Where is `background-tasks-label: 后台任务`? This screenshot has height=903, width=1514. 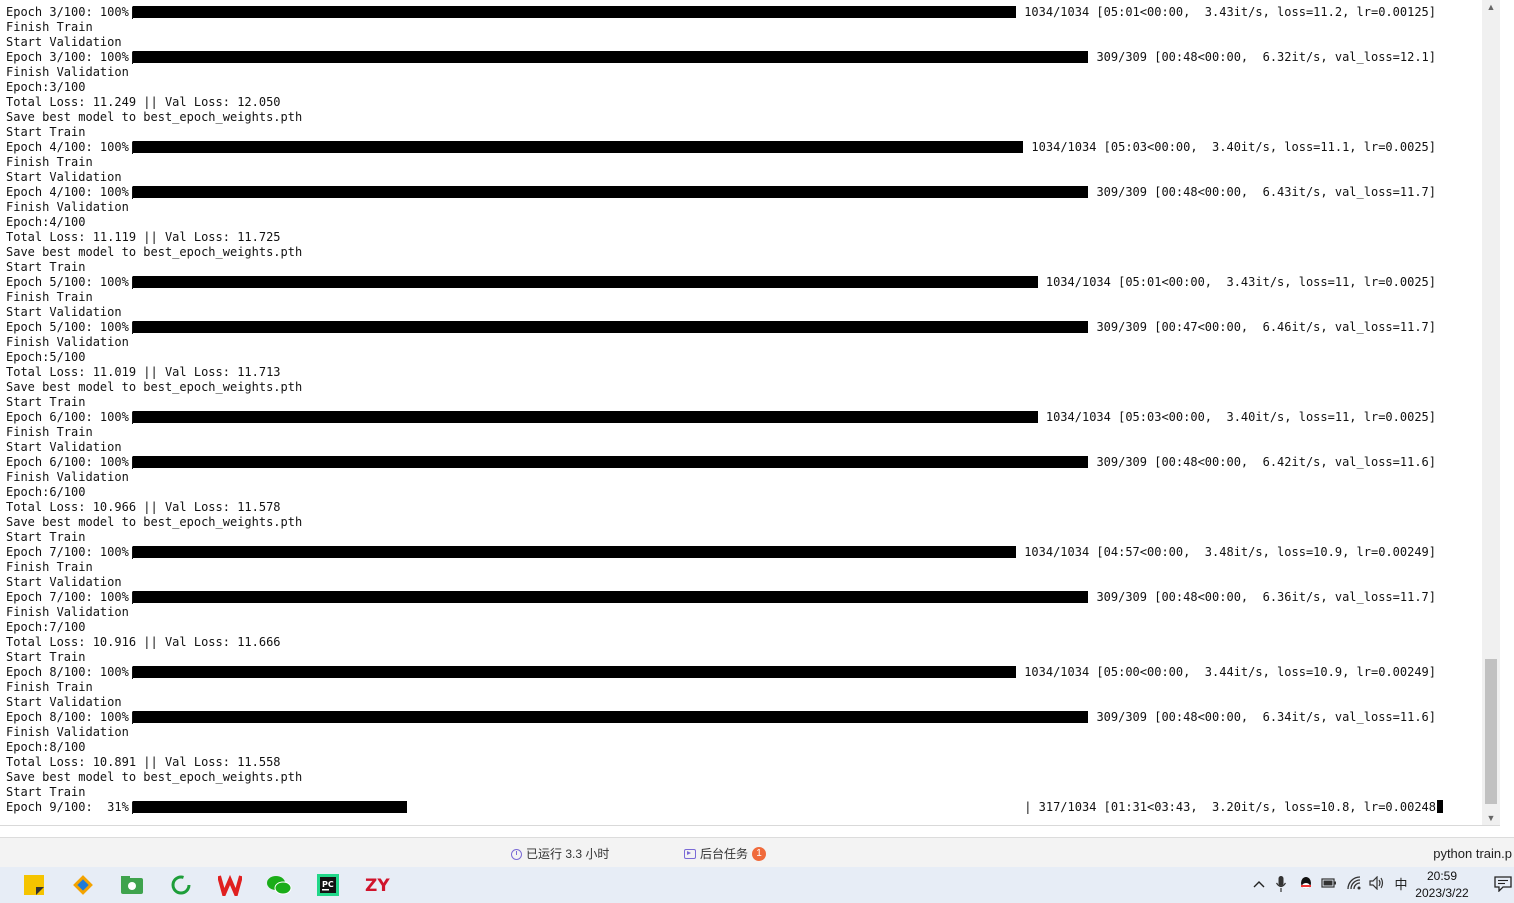 background-tasks-label: 后台任务 is located at coordinates (724, 854).